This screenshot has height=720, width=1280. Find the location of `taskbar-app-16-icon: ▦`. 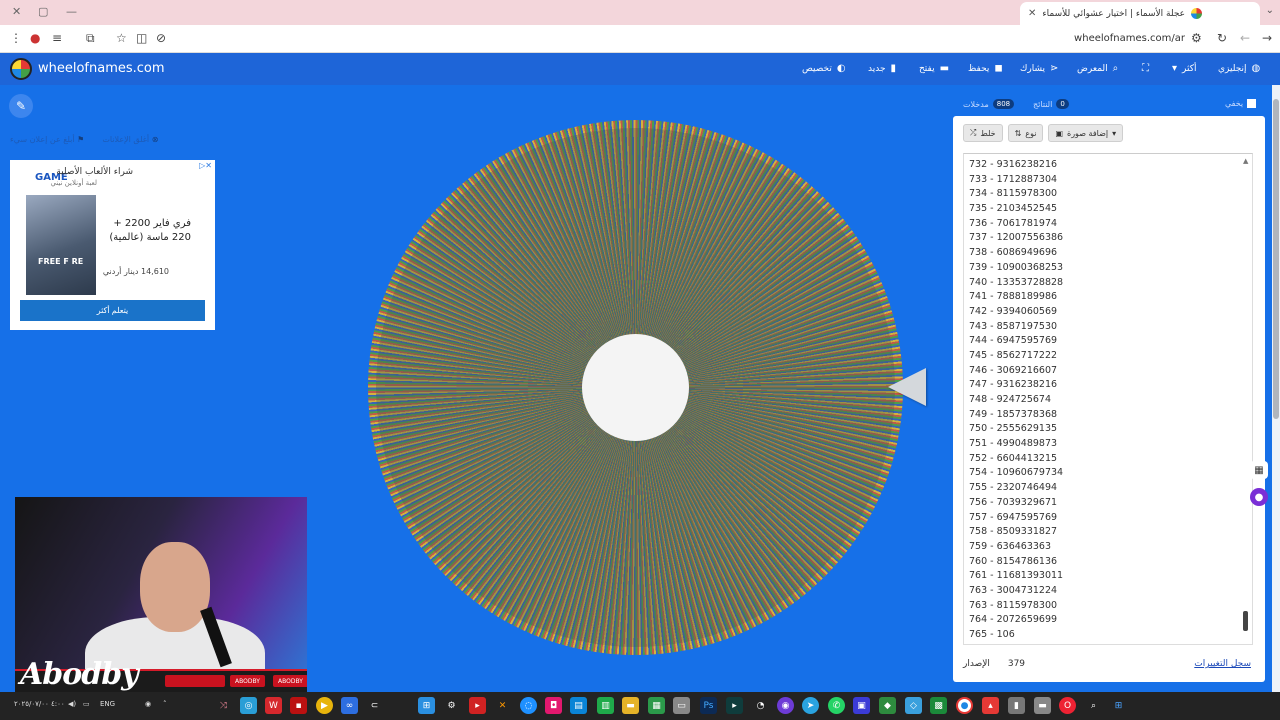

taskbar-app-16-icon: ▦ is located at coordinates (656, 705).